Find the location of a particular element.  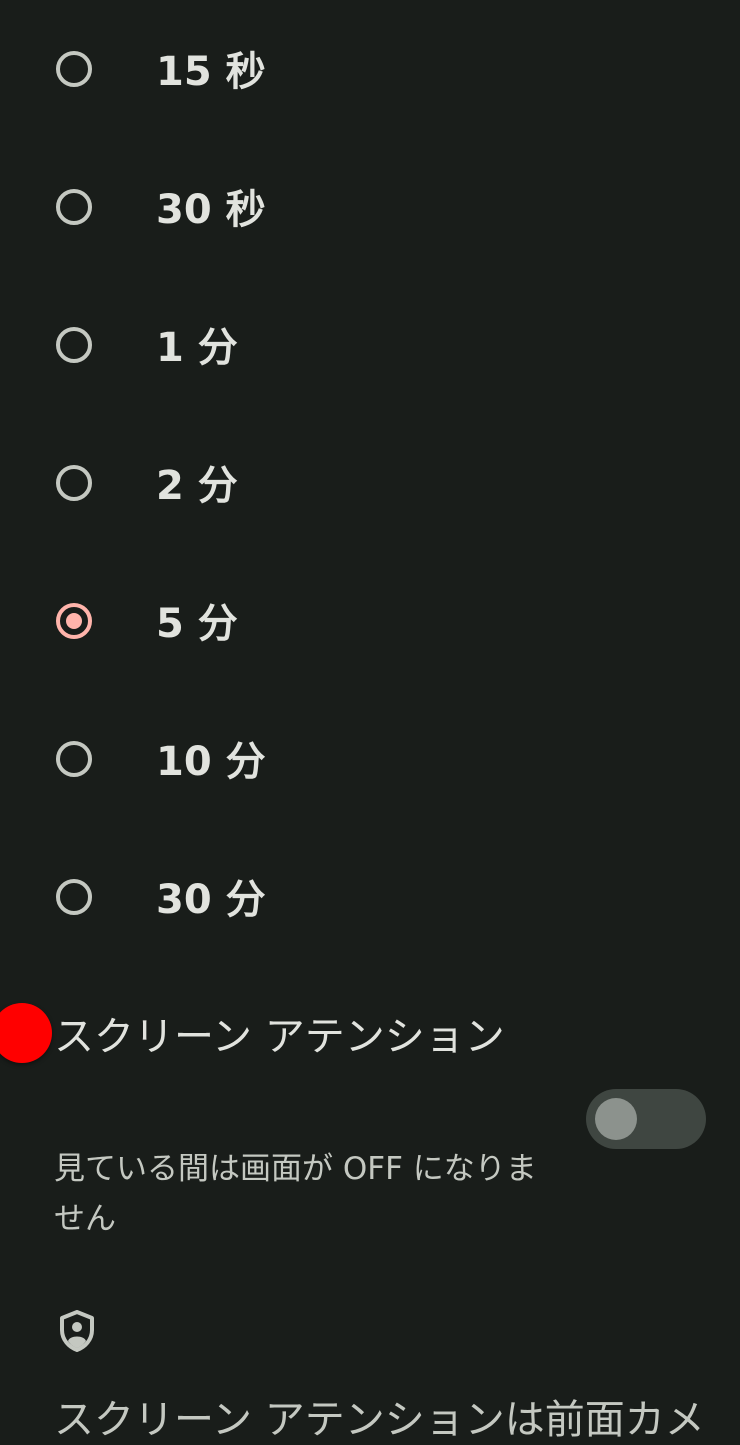

screen-attention-summary: 見ている間は画面が OFF になりません is located at coordinates (295, 1194).